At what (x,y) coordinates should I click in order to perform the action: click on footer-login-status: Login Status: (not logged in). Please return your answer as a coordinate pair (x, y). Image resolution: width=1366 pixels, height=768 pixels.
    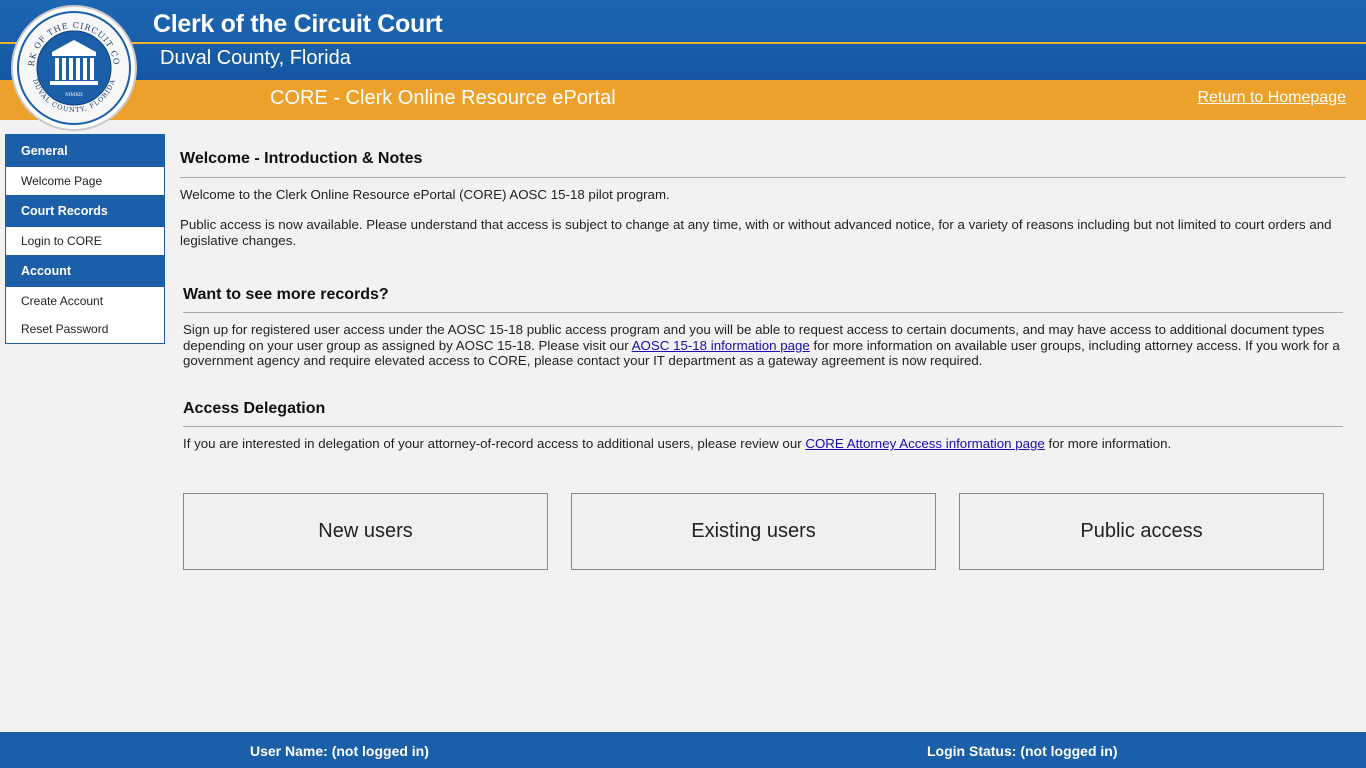
    Looking at the image, I should click on (1022, 751).